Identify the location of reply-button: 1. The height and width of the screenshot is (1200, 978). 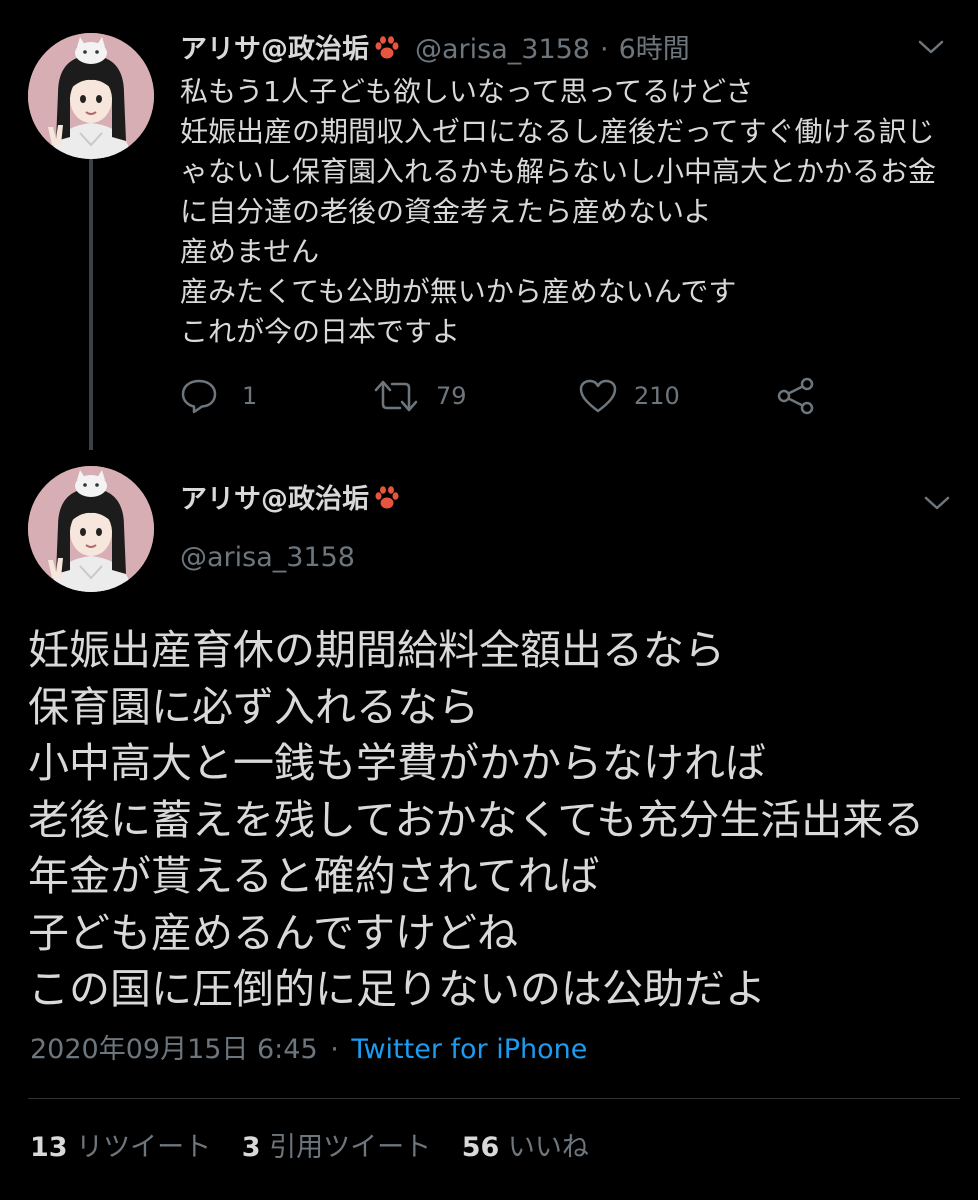
(218, 396).